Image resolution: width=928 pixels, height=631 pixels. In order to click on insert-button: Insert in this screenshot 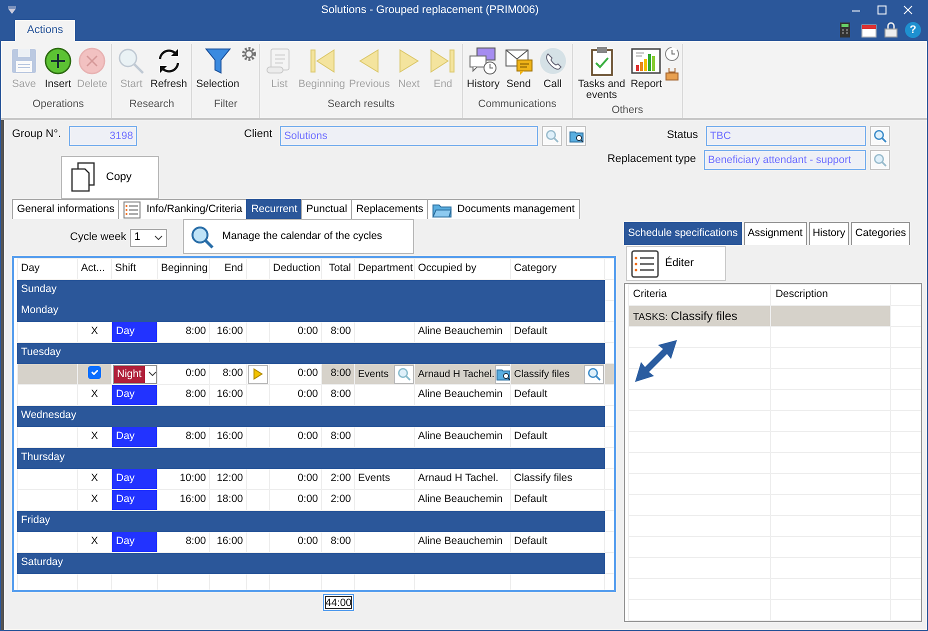, I will do `click(58, 68)`.